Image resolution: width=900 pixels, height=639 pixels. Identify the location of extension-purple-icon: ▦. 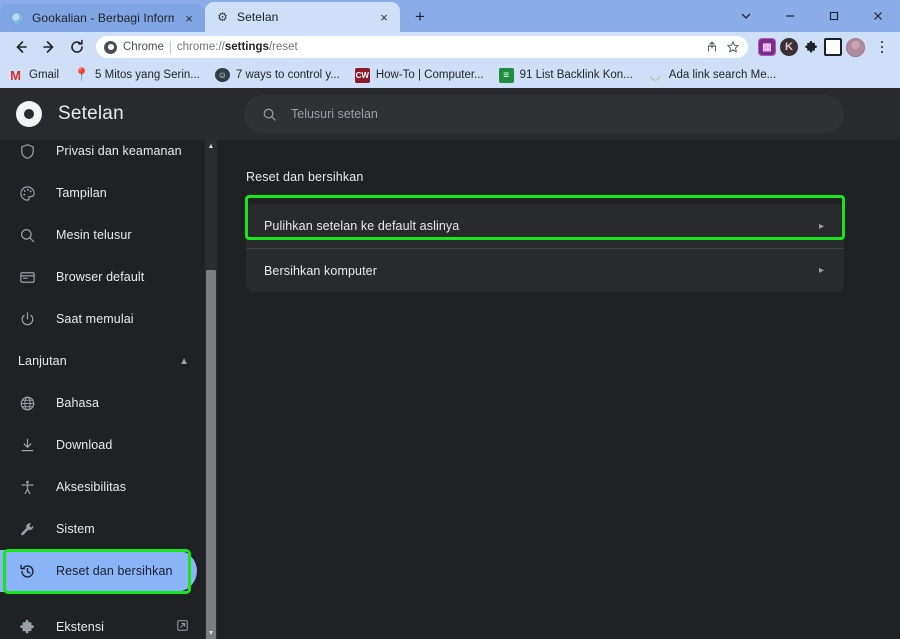
(767, 47).